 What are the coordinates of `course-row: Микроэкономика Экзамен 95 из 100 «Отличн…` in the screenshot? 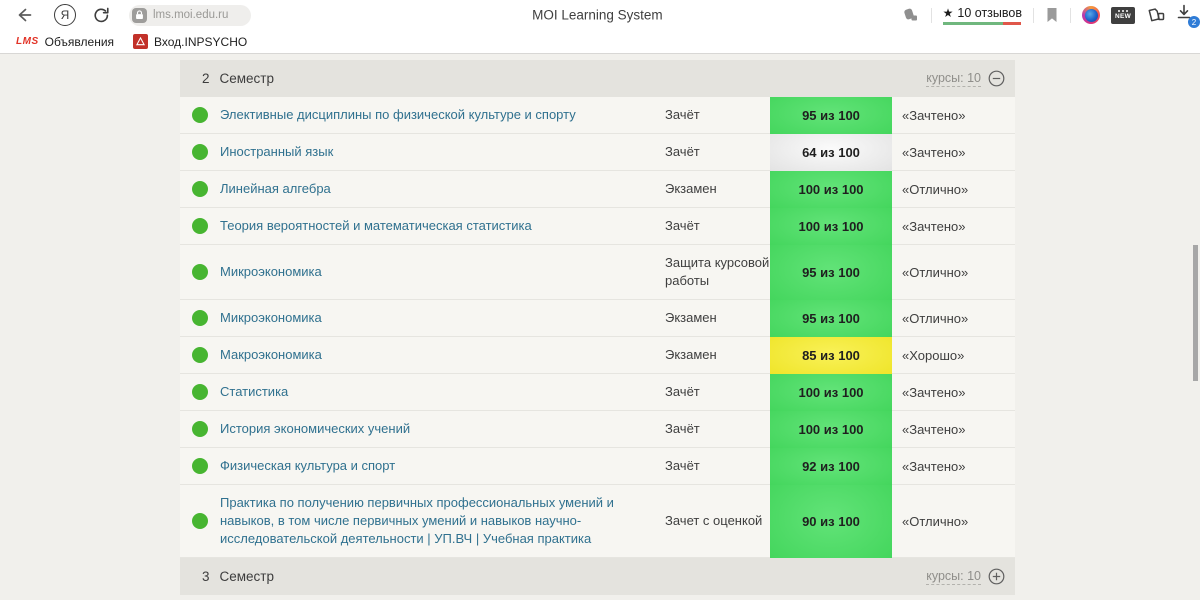 It's located at (597, 318).